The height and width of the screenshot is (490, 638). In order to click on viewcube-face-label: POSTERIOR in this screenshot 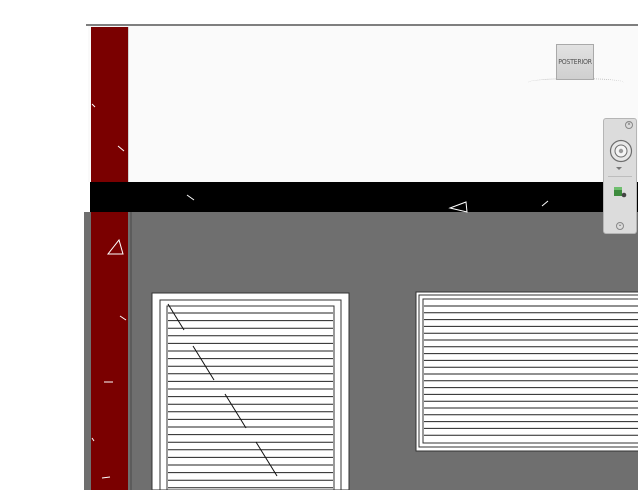, I will do `click(575, 62)`.